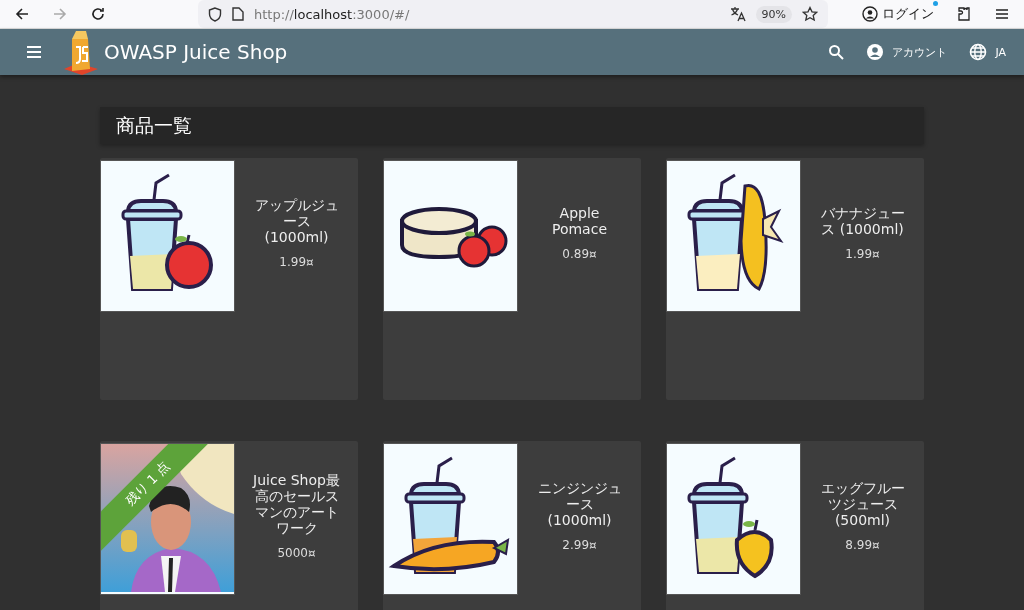 The image size is (1024, 610). What do you see at coordinates (229, 525) in the screenshot?
I see `product-card: 残り 1 点 Juice Shop最高のセールスマンのアートワーク 5000¤` at bounding box center [229, 525].